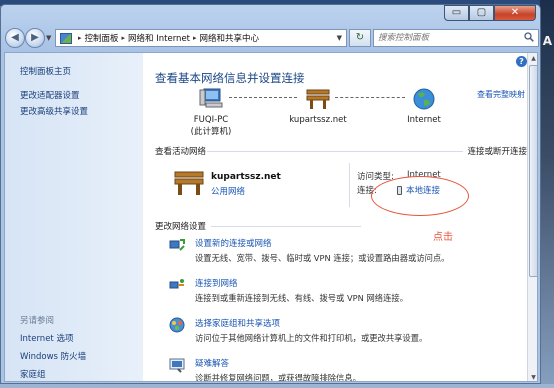 The image size is (554, 388). What do you see at coordinates (177, 365) in the screenshot?
I see `troubleshoot-icon` at bounding box center [177, 365].